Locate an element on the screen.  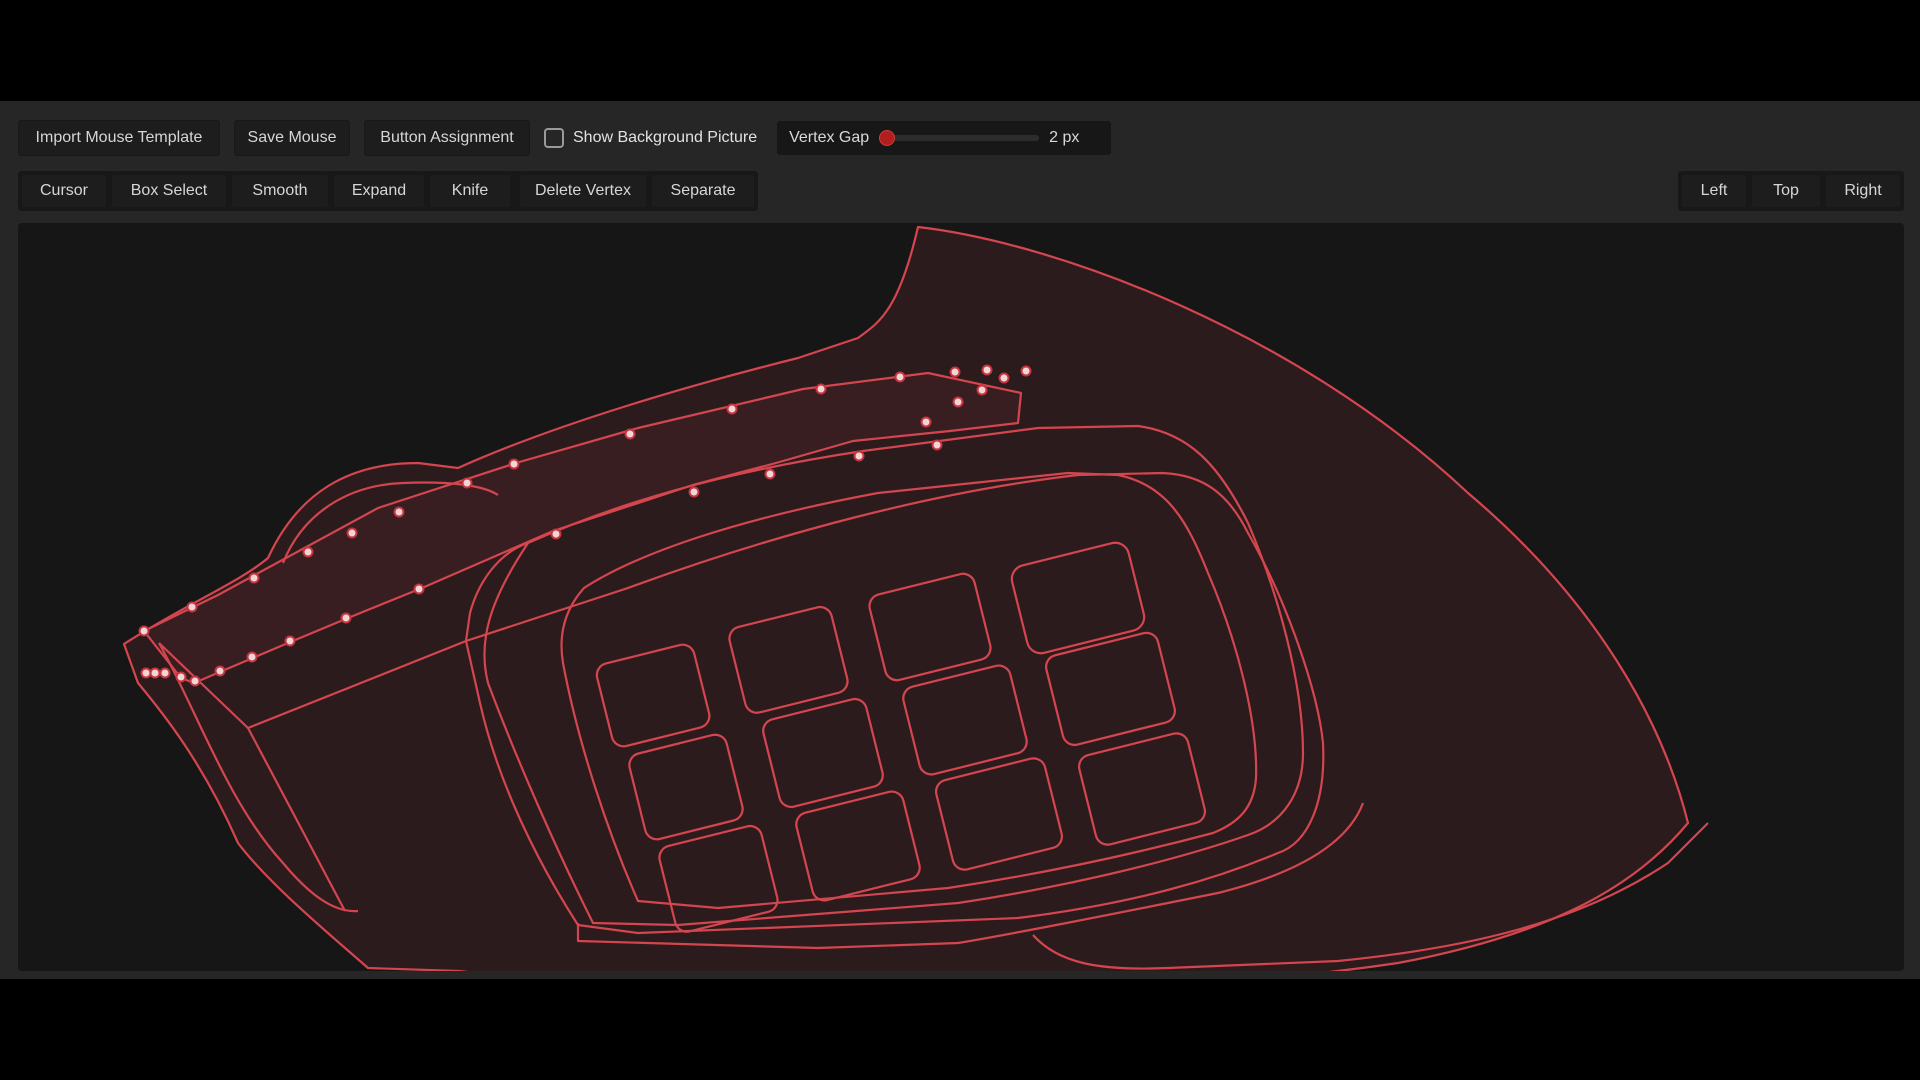
view-buttons-group: Left Top Right is located at coordinates (1791, 191).